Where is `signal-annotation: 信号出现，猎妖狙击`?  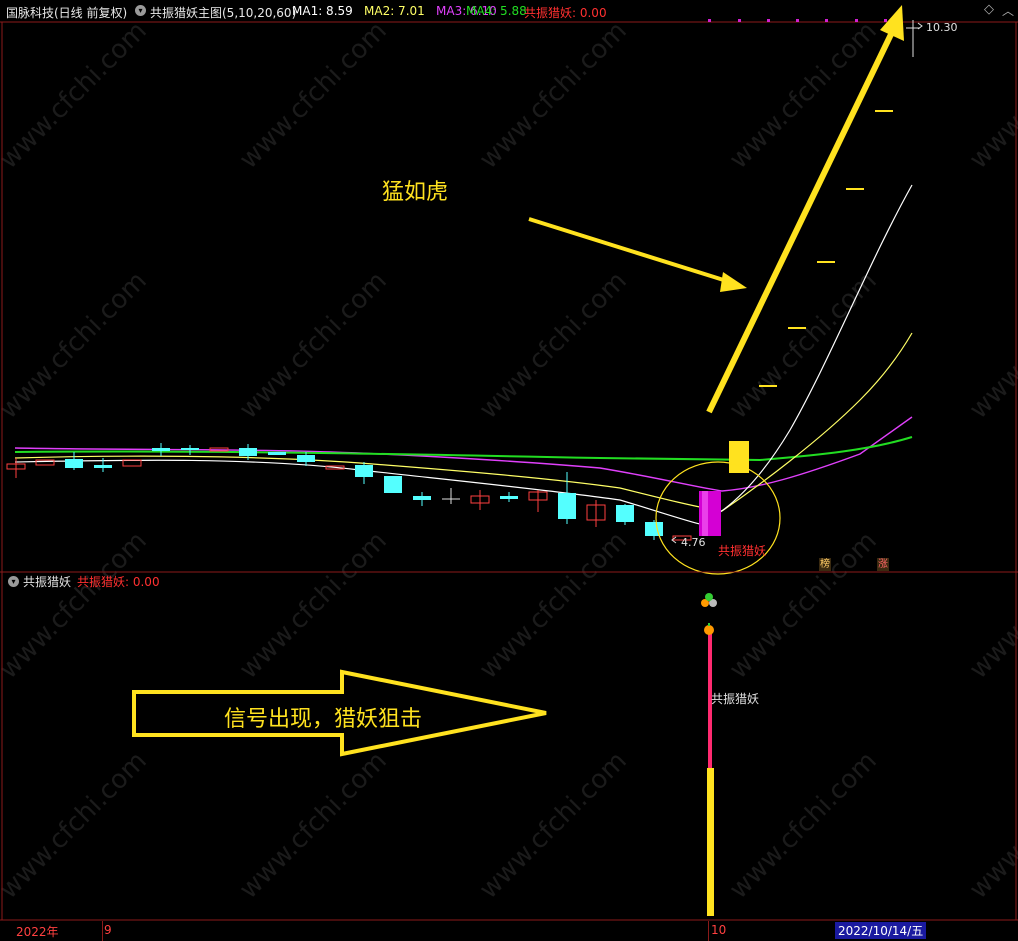 signal-annotation: 信号出现，猎妖狙击 is located at coordinates (323, 719).